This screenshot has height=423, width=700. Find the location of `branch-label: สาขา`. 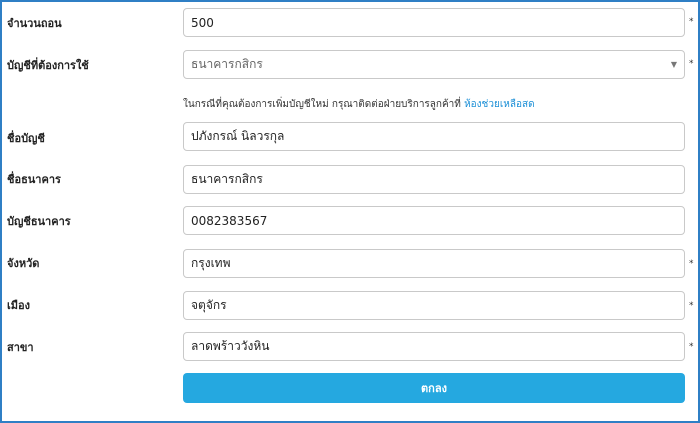

branch-label: สาขา is located at coordinates (20, 347).